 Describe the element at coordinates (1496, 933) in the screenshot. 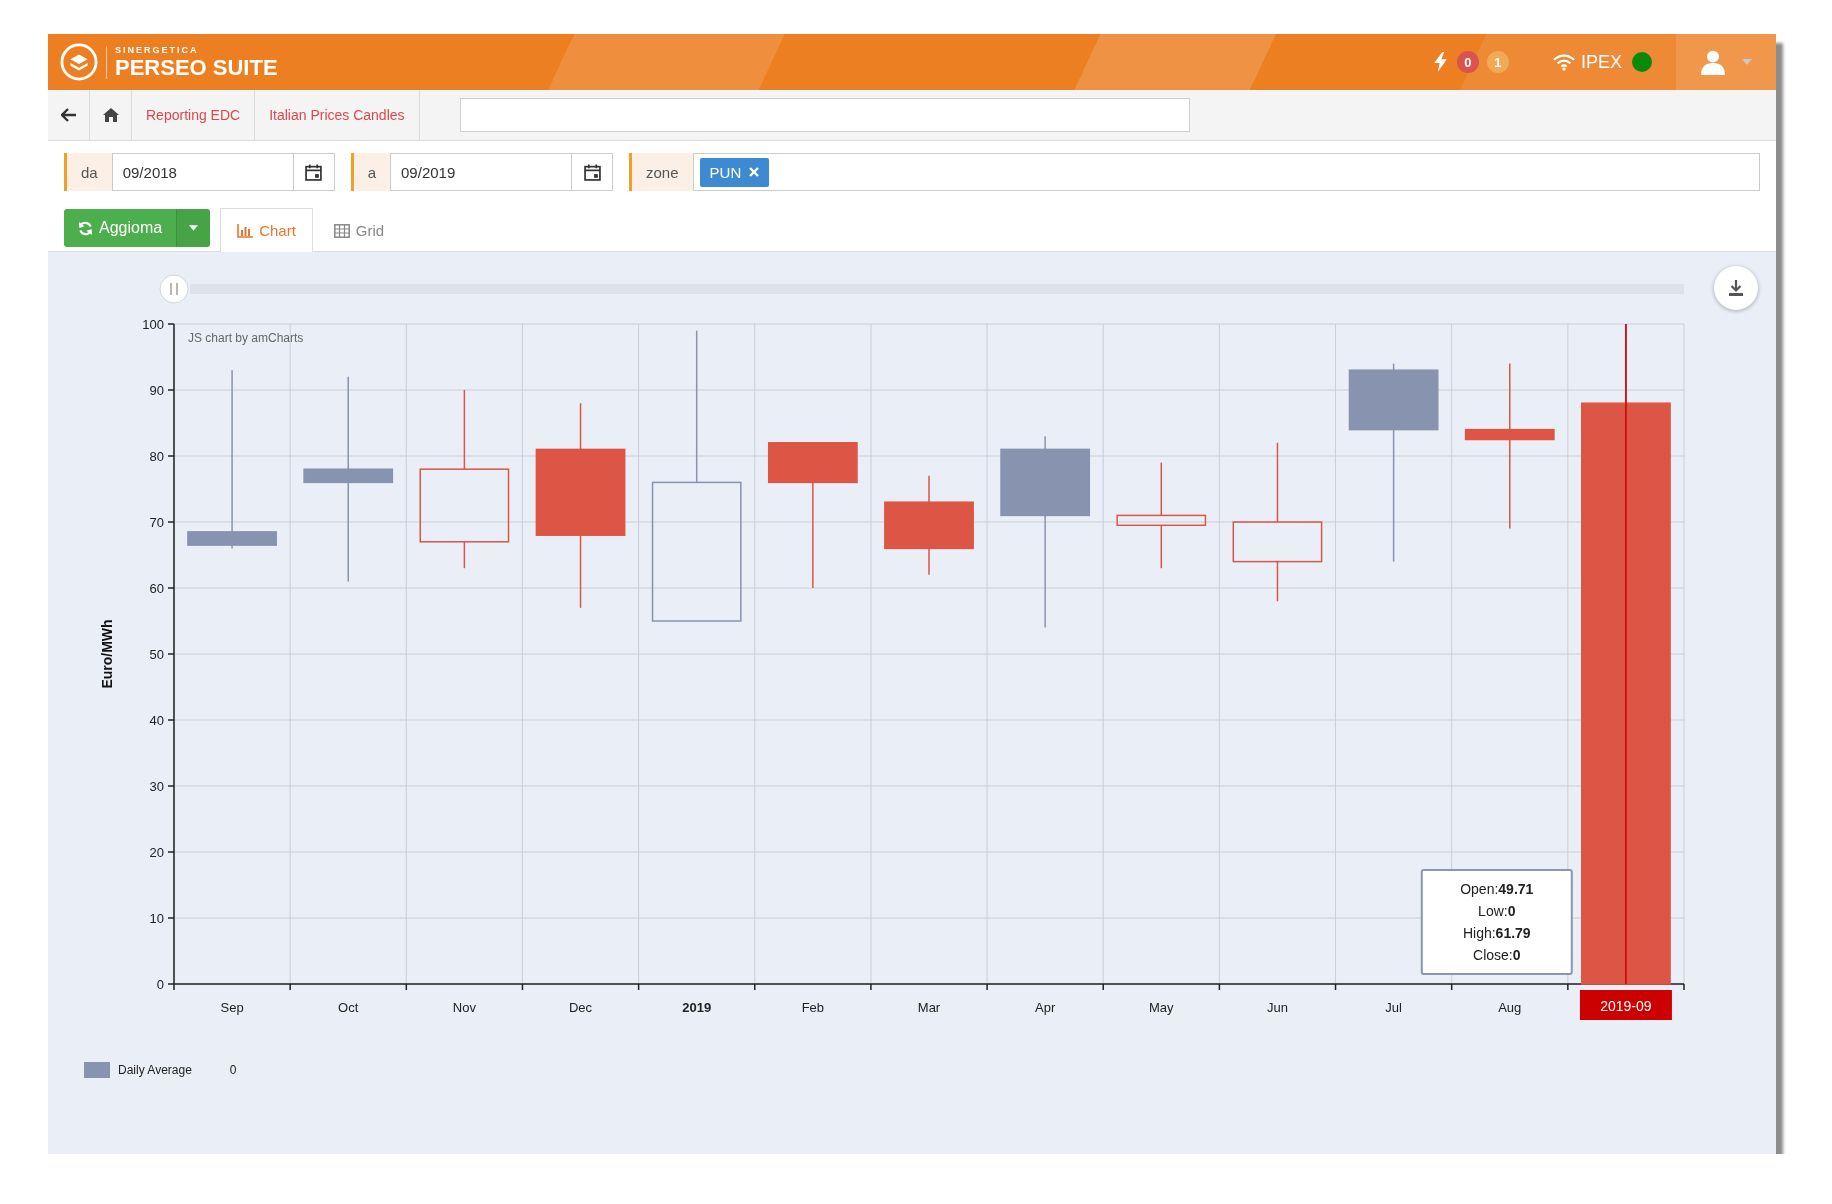

I see `tooltip-text: High:61.79` at that location.